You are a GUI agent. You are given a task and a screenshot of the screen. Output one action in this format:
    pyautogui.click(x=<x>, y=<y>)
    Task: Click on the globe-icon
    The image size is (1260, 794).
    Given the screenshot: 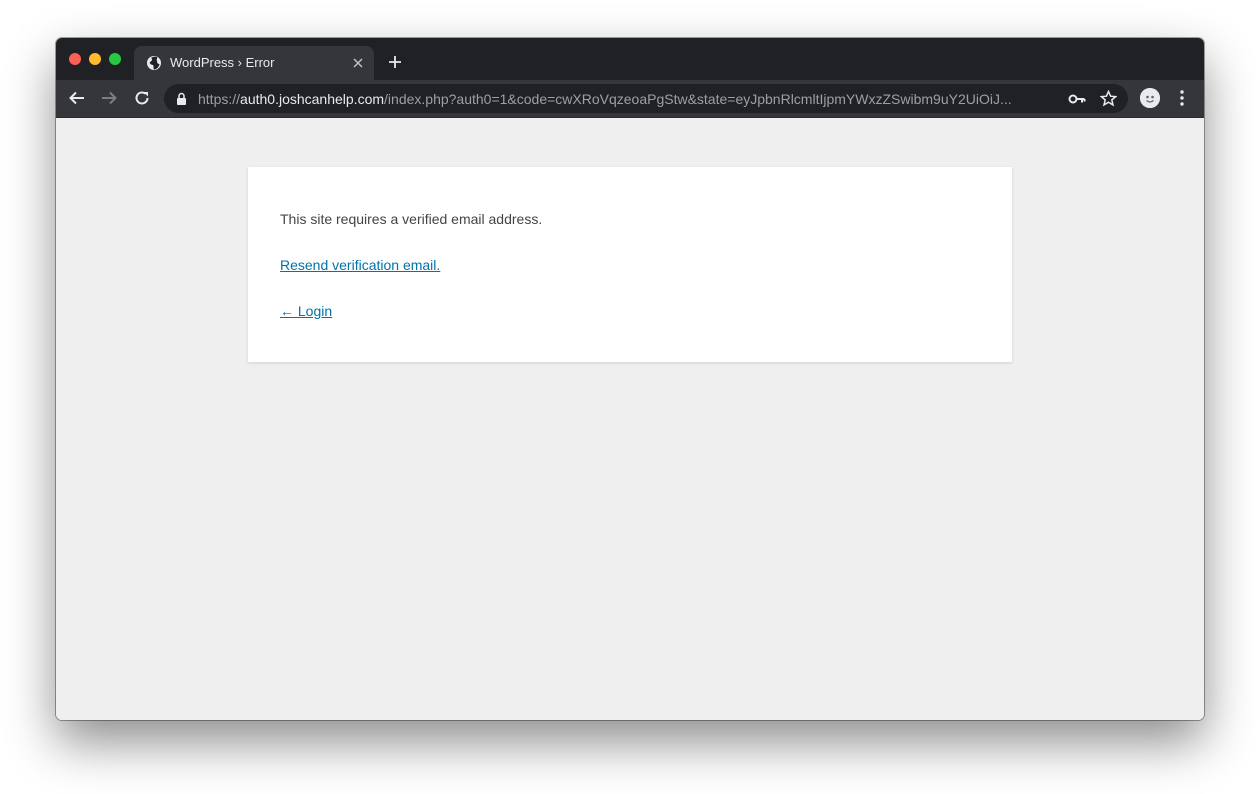 What is the action you would take?
    pyautogui.click(x=154, y=63)
    